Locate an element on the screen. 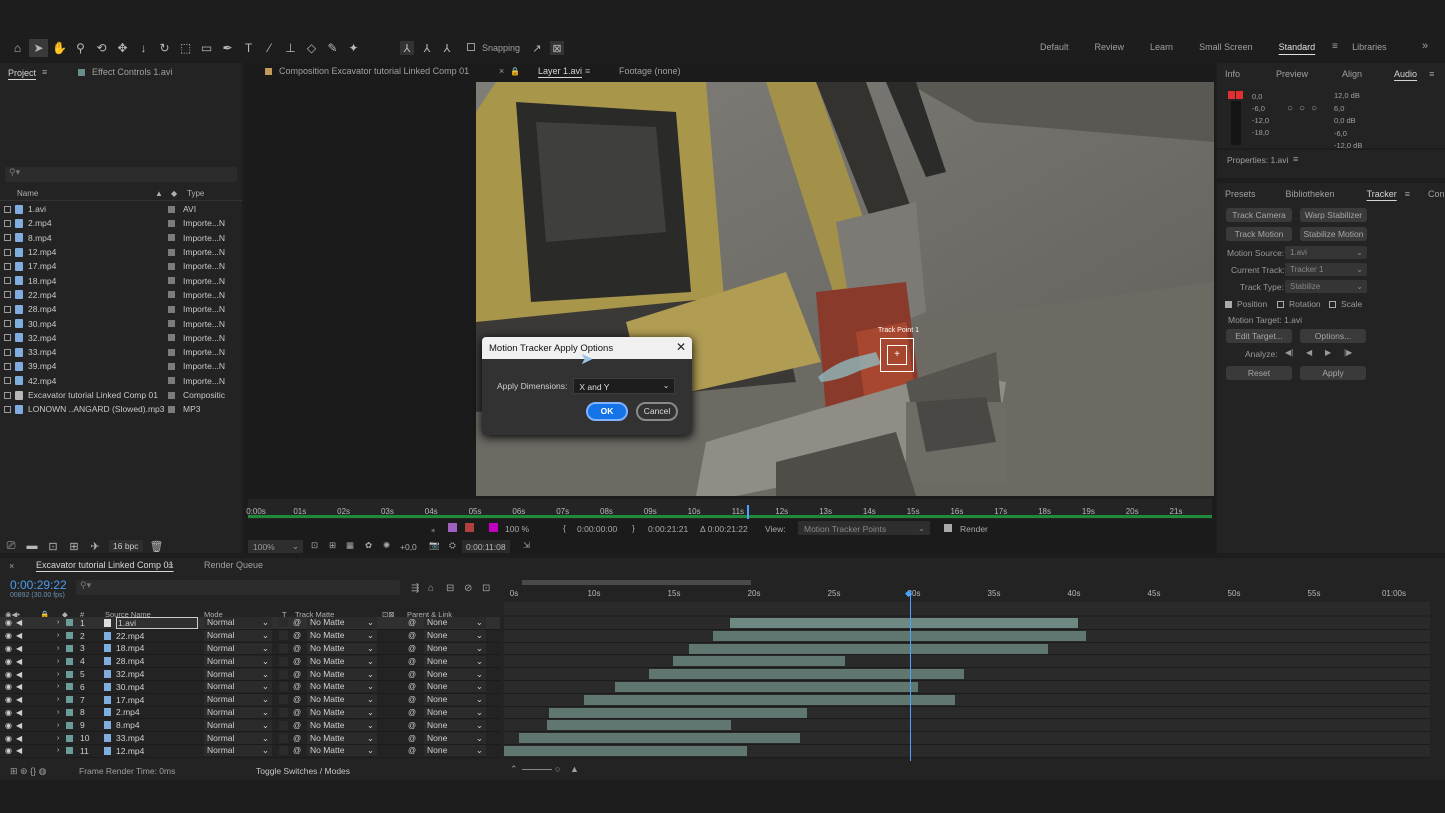  layer-name: 2.mp4 is located at coordinates (128, 712).